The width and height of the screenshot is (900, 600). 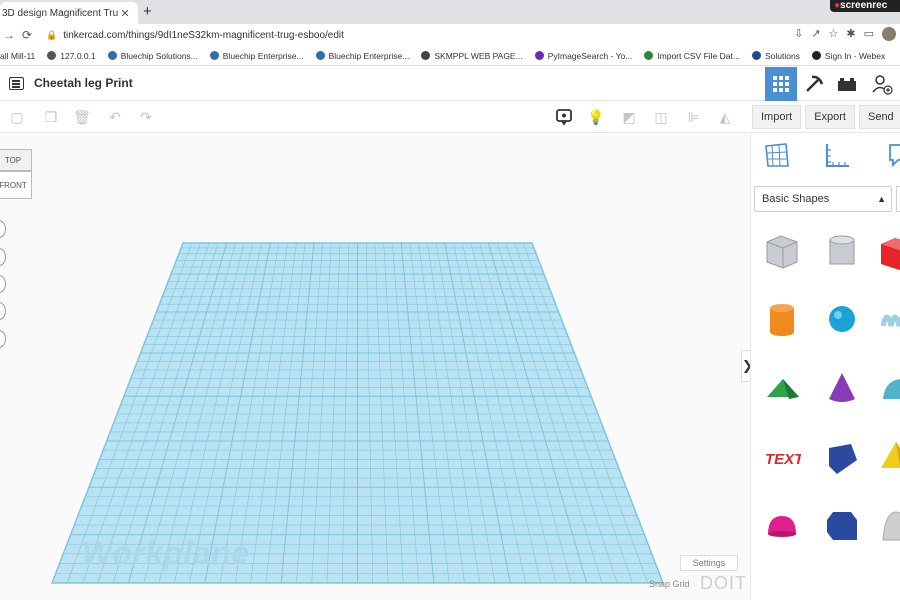 What do you see at coordinates (830, 117) in the screenshot?
I see `export-button: Export` at bounding box center [830, 117].